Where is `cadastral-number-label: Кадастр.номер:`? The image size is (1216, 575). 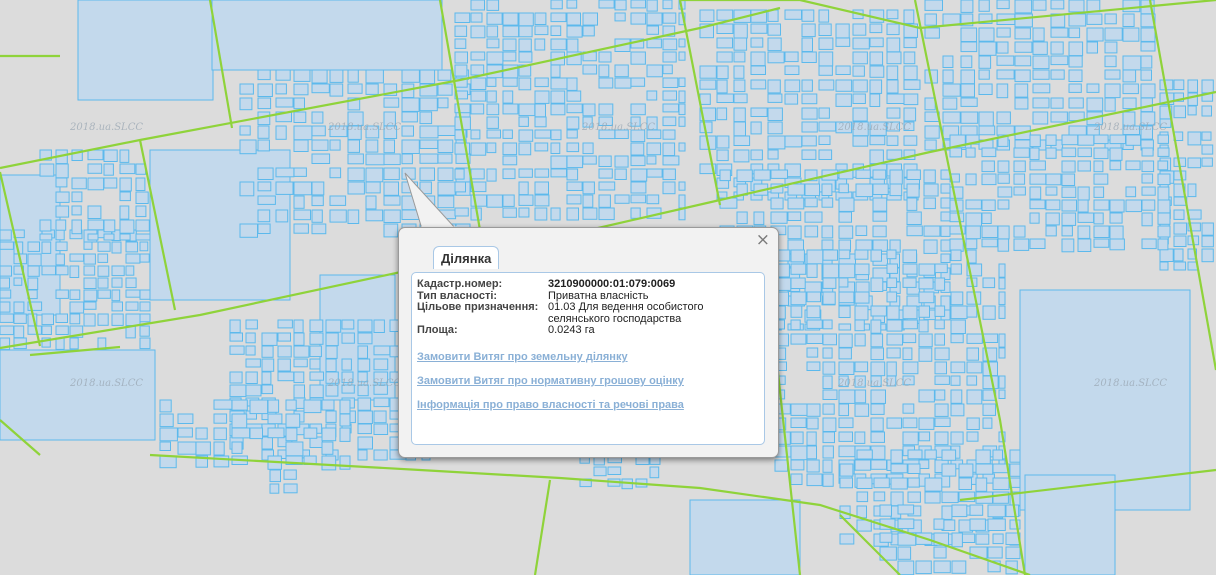
cadastral-number-label: Кадастр.номер: is located at coordinates (460, 284).